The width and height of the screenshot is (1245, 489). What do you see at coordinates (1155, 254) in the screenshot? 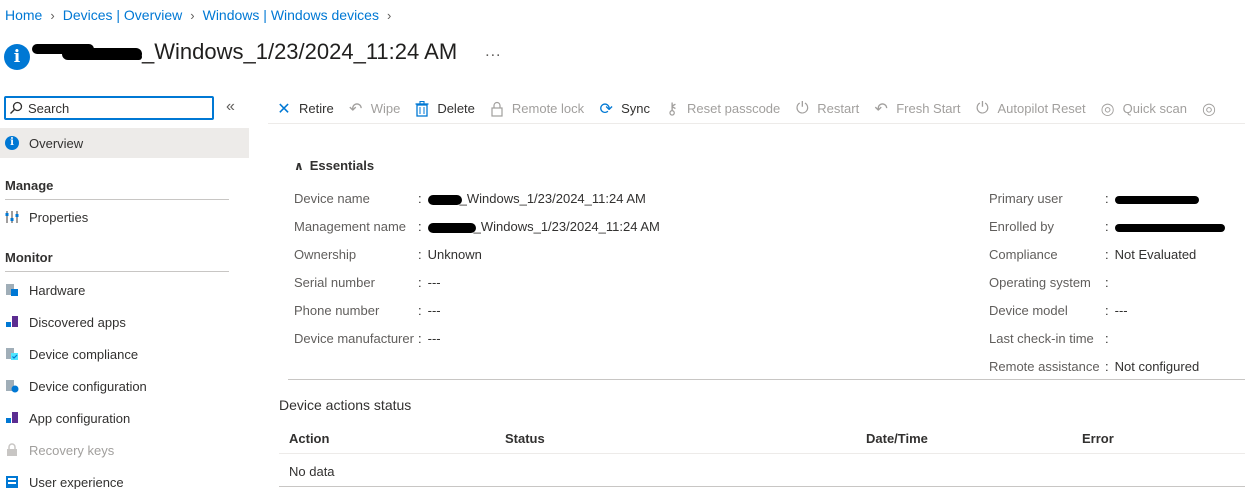
I see `compliance-value: Not Evaluated` at bounding box center [1155, 254].